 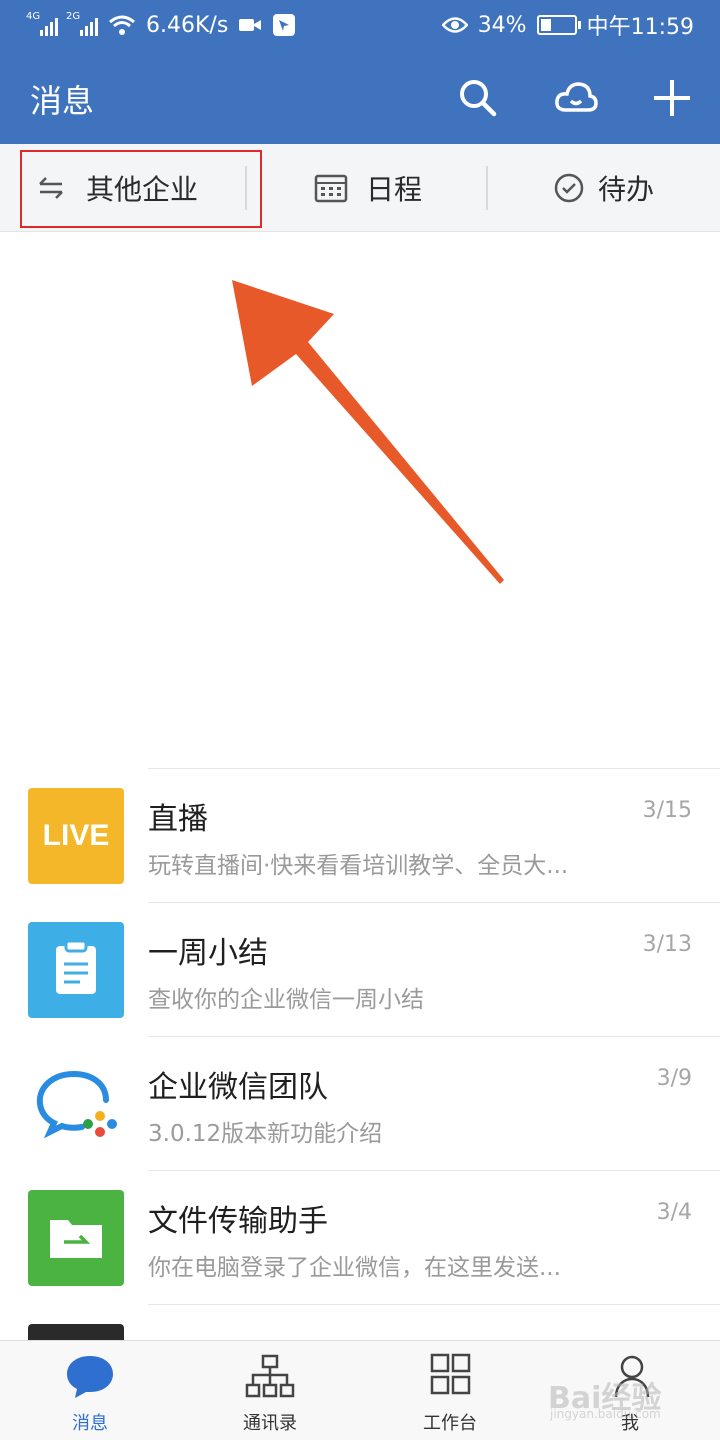 What do you see at coordinates (360, 969) in the screenshot?
I see `list-item: 一周小结 查收你的企业微信一周小结 3/13` at bounding box center [360, 969].